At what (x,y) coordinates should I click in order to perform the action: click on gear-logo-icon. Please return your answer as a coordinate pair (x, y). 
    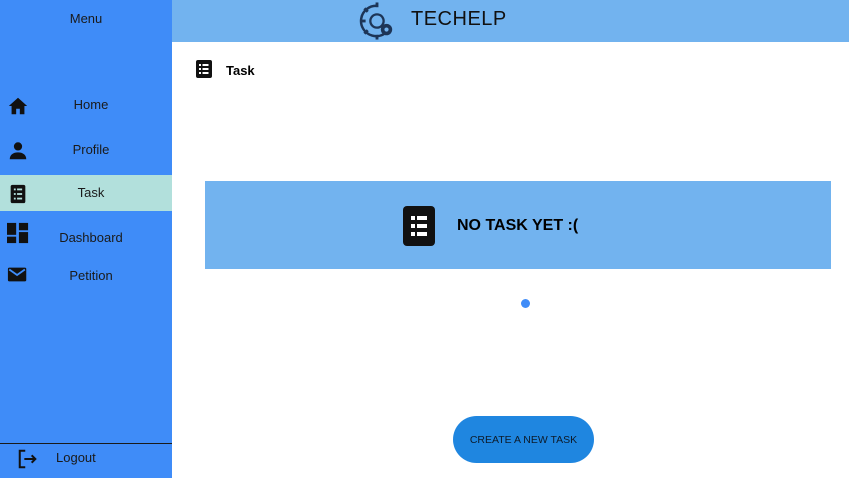
    Looking at the image, I should click on (376, 21).